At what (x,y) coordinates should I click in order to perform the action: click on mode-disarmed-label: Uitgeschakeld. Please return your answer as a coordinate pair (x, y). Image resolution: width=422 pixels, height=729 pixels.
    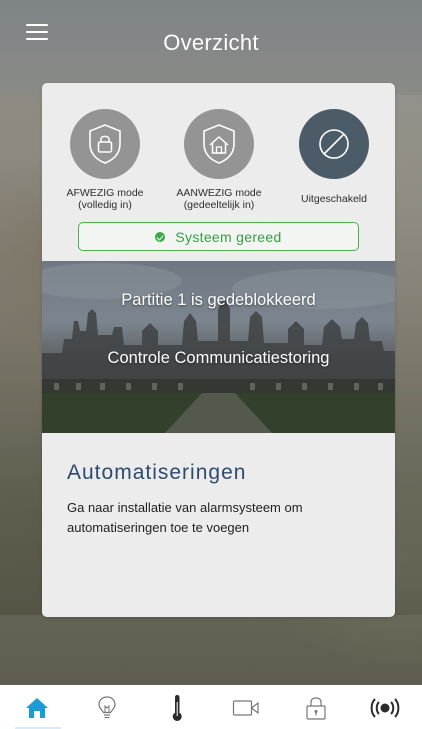
    Looking at the image, I should click on (334, 199).